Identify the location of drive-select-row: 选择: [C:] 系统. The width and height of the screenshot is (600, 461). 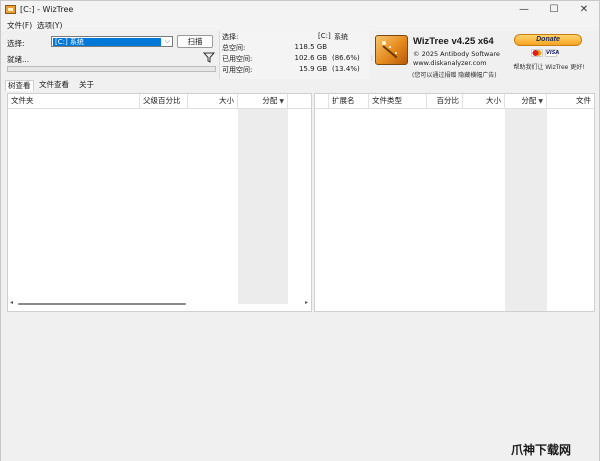
(295, 37).